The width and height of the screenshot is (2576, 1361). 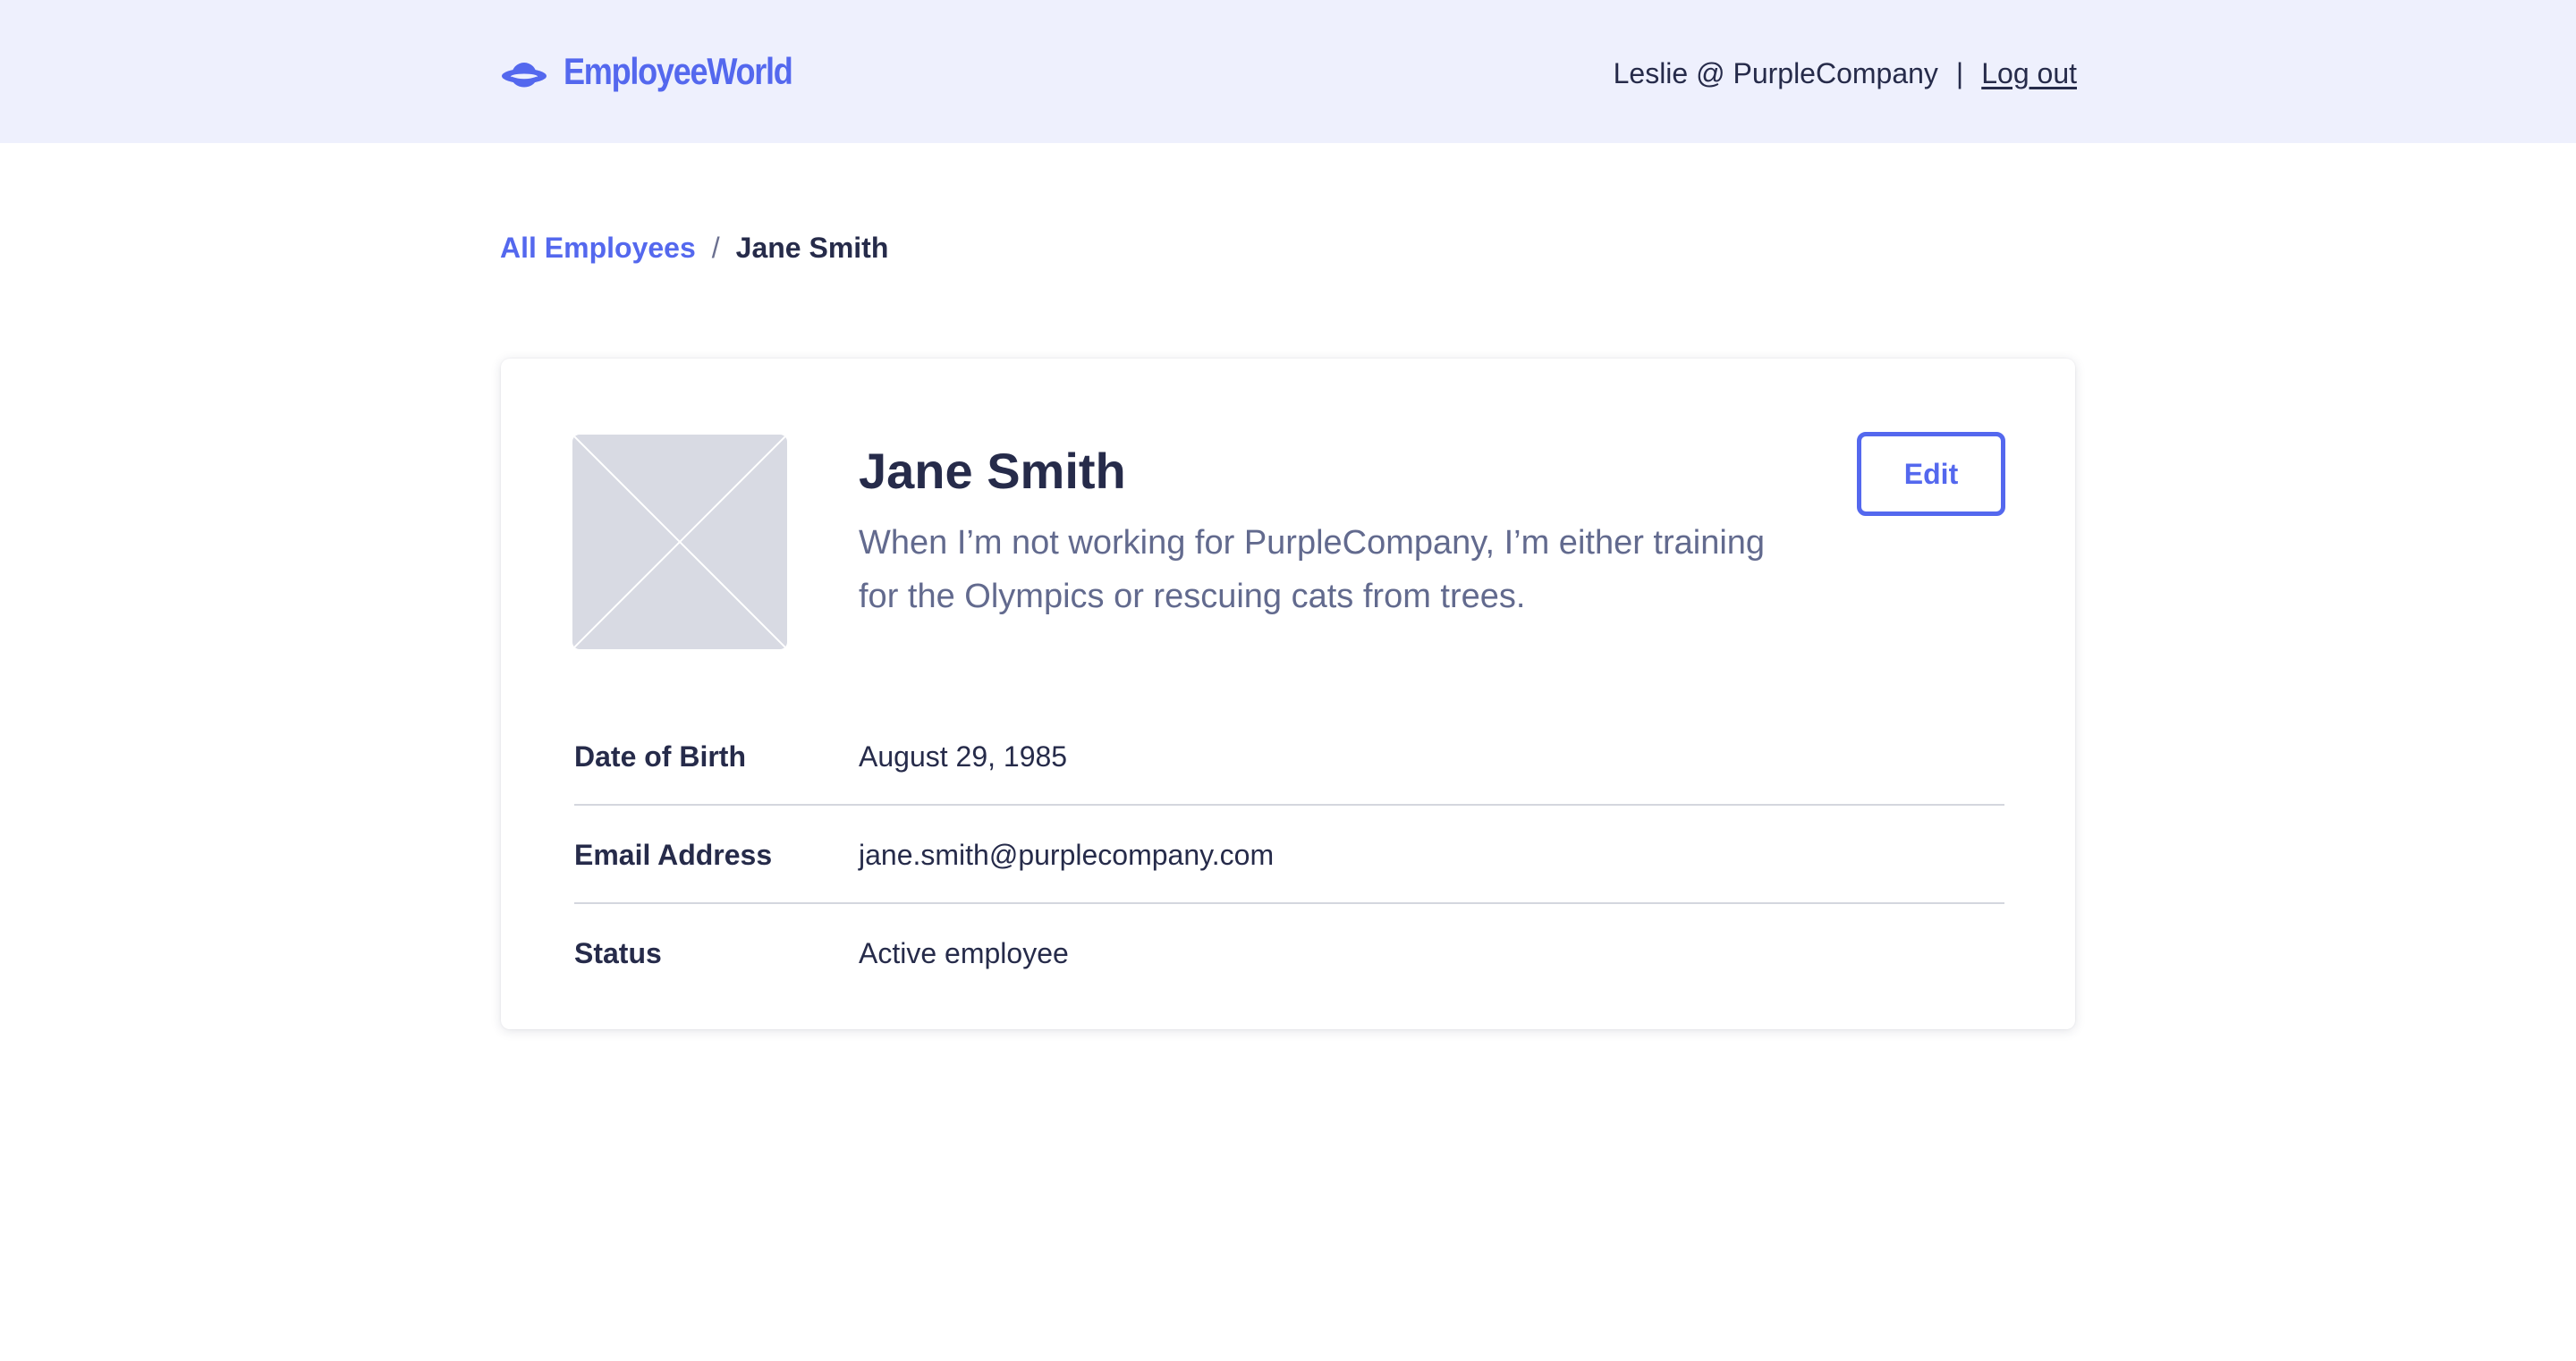 What do you see at coordinates (673, 855) in the screenshot?
I see `detail-label: Email Address` at bounding box center [673, 855].